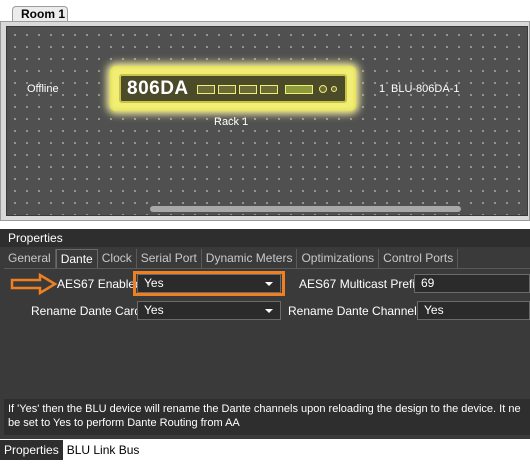 This screenshot has width=530, height=464. I want to click on rack-label: Rack 1, so click(231, 122).